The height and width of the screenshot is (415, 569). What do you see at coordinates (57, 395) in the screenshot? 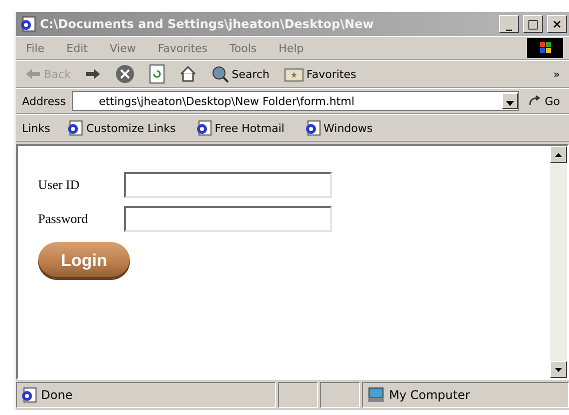
I see `status-text: Done` at bounding box center [57, 395].